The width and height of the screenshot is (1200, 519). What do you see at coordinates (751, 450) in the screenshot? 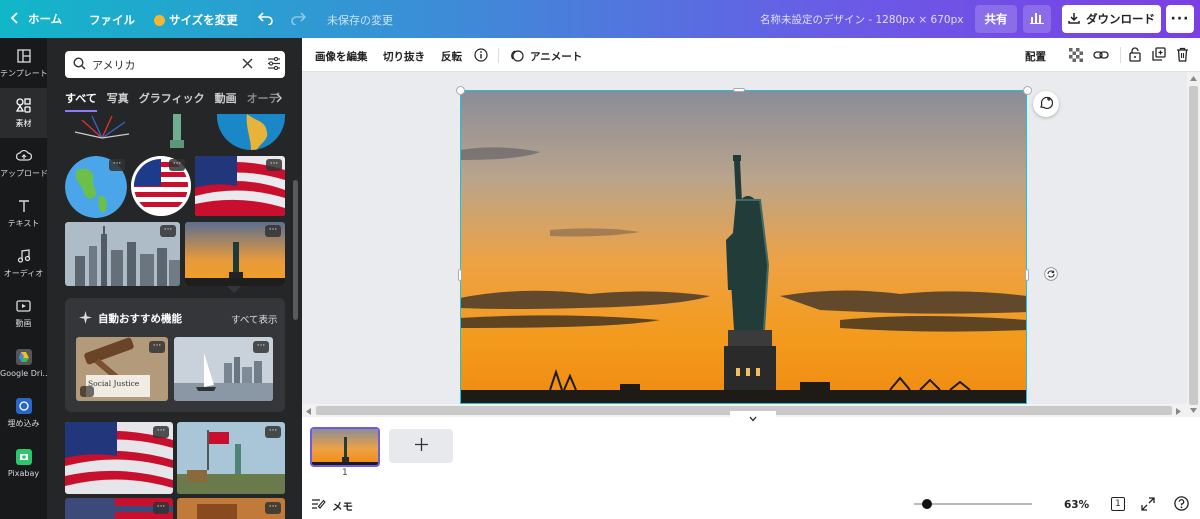
I see `pages-strip: 1` at bounding box center [751, 450].